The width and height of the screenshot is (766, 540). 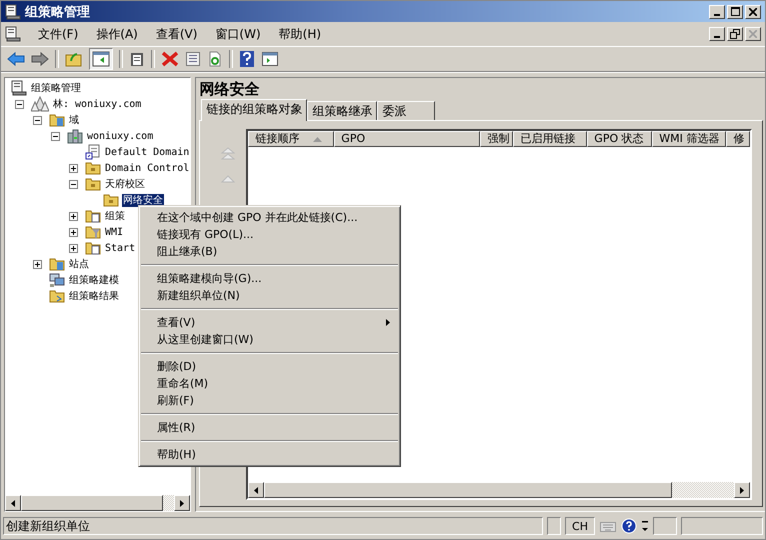 What do you see at coordinates (170, 59) in the screenshot?
I see `delete-icon` at bounding box center [170, 59].